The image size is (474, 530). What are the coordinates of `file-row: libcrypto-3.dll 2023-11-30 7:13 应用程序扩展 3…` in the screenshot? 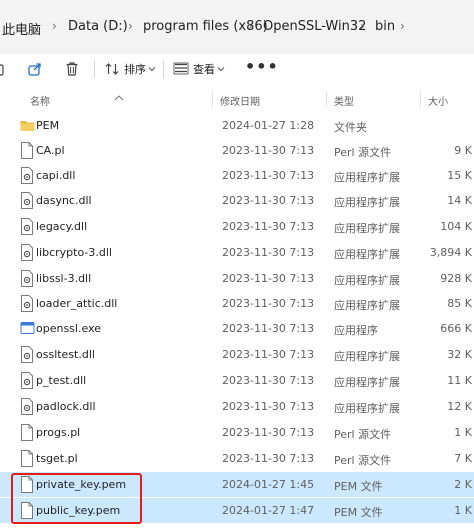 It's located at (237, 252).